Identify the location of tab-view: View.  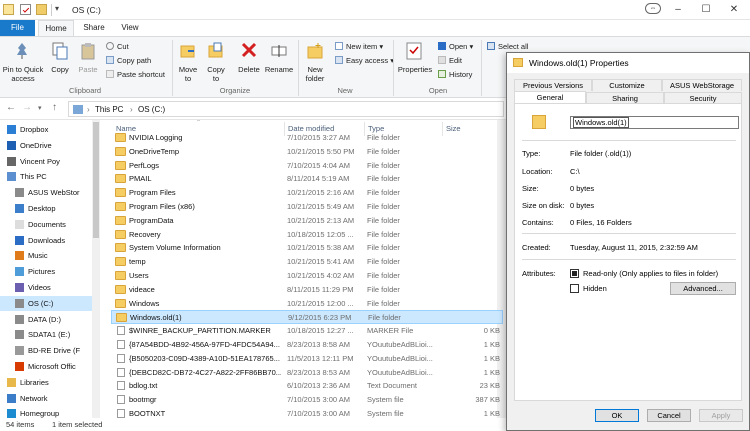
(130, 28).